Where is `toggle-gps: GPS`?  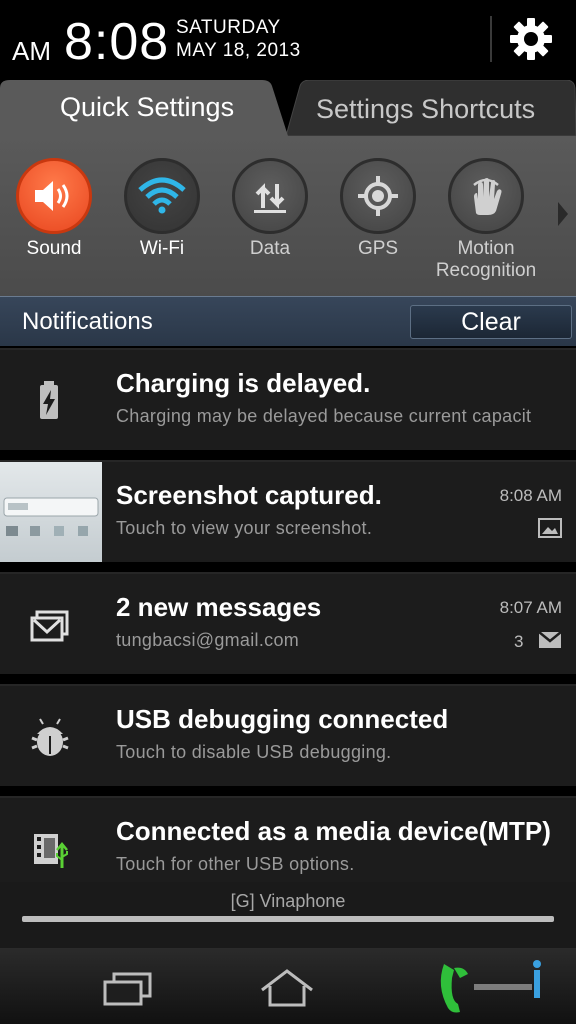
toggle-gps: GPS is located at coordinates (378, 209).